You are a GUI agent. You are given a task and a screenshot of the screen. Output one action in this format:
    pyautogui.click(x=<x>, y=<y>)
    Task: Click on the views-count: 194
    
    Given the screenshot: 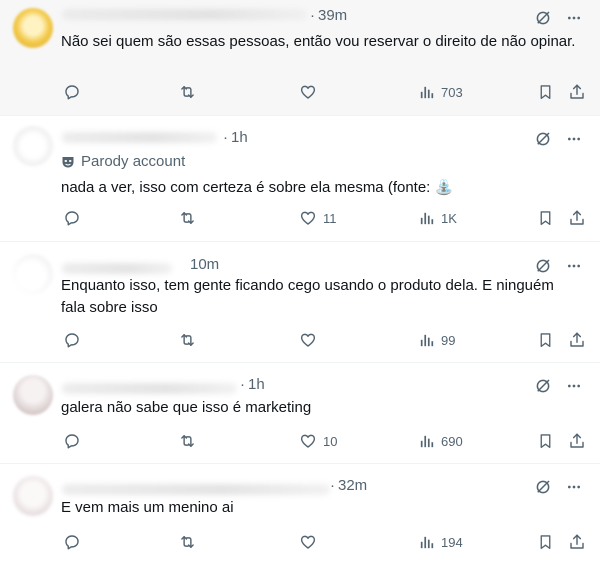 What is the action you would take?
    pyautogui.click(x=452, y=542)
    